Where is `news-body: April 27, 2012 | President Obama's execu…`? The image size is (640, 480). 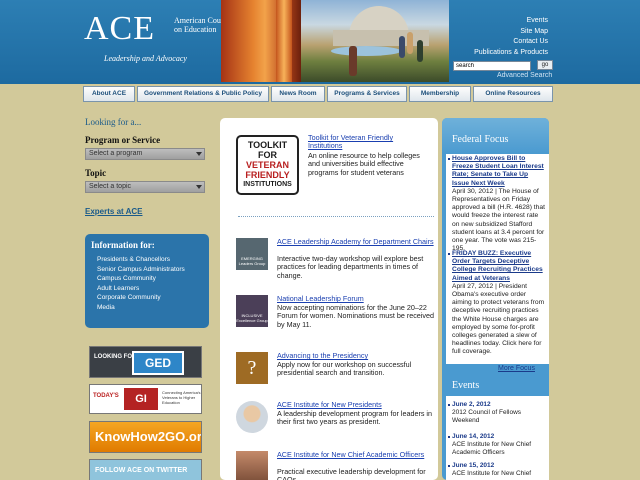 news-body: April 27, 2012 | President Obama's execu… is located at coordinates (498, 319).